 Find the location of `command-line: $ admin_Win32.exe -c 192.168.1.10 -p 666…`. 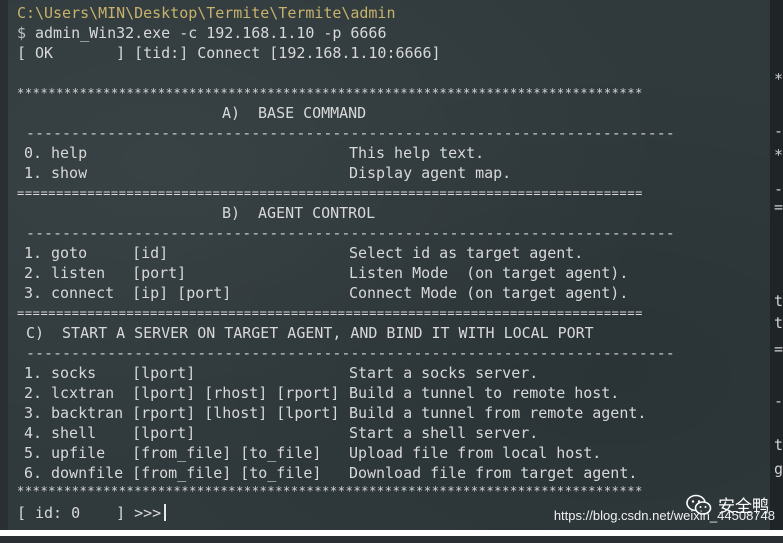

command-line: $ admin_Win32.exe -c 192.168.1.10 -p 666… is located at coordinates (201, 33).